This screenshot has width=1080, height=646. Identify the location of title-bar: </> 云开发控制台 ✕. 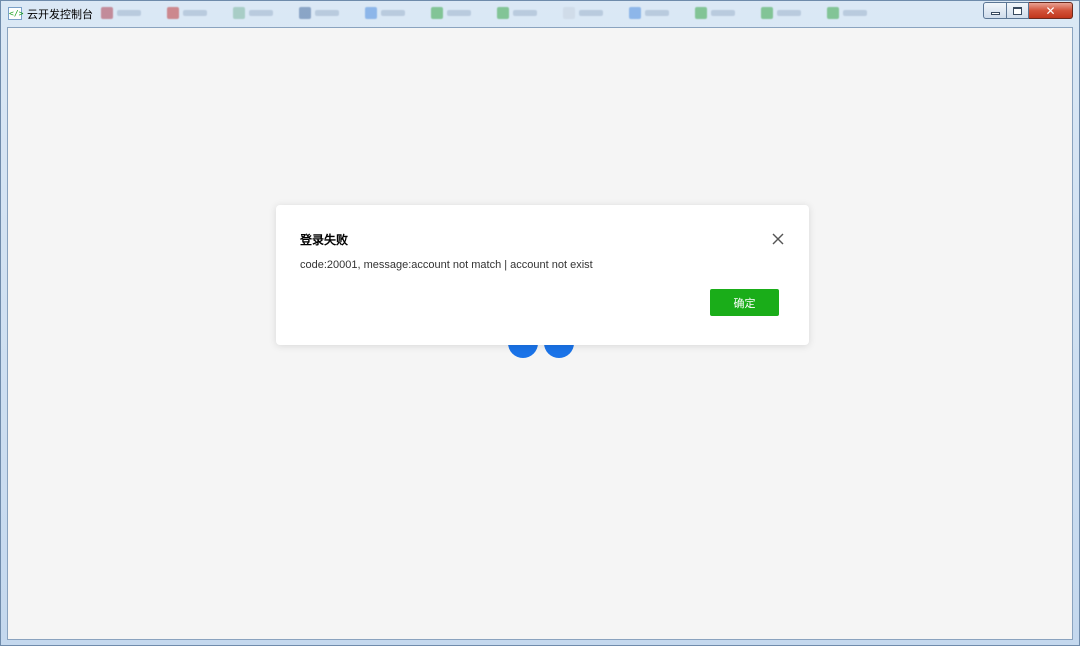
(540, 14).